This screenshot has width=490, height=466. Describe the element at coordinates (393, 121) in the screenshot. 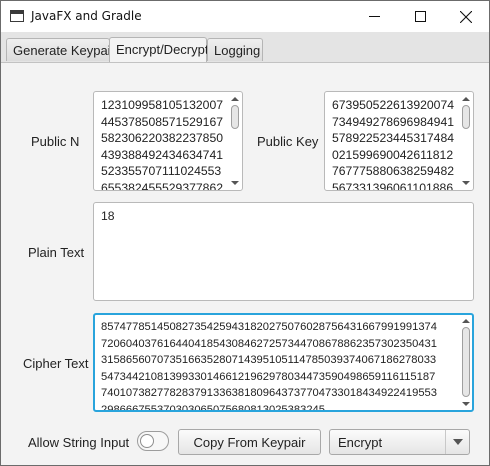

I see `text-line: 734949278696984941` at that location.